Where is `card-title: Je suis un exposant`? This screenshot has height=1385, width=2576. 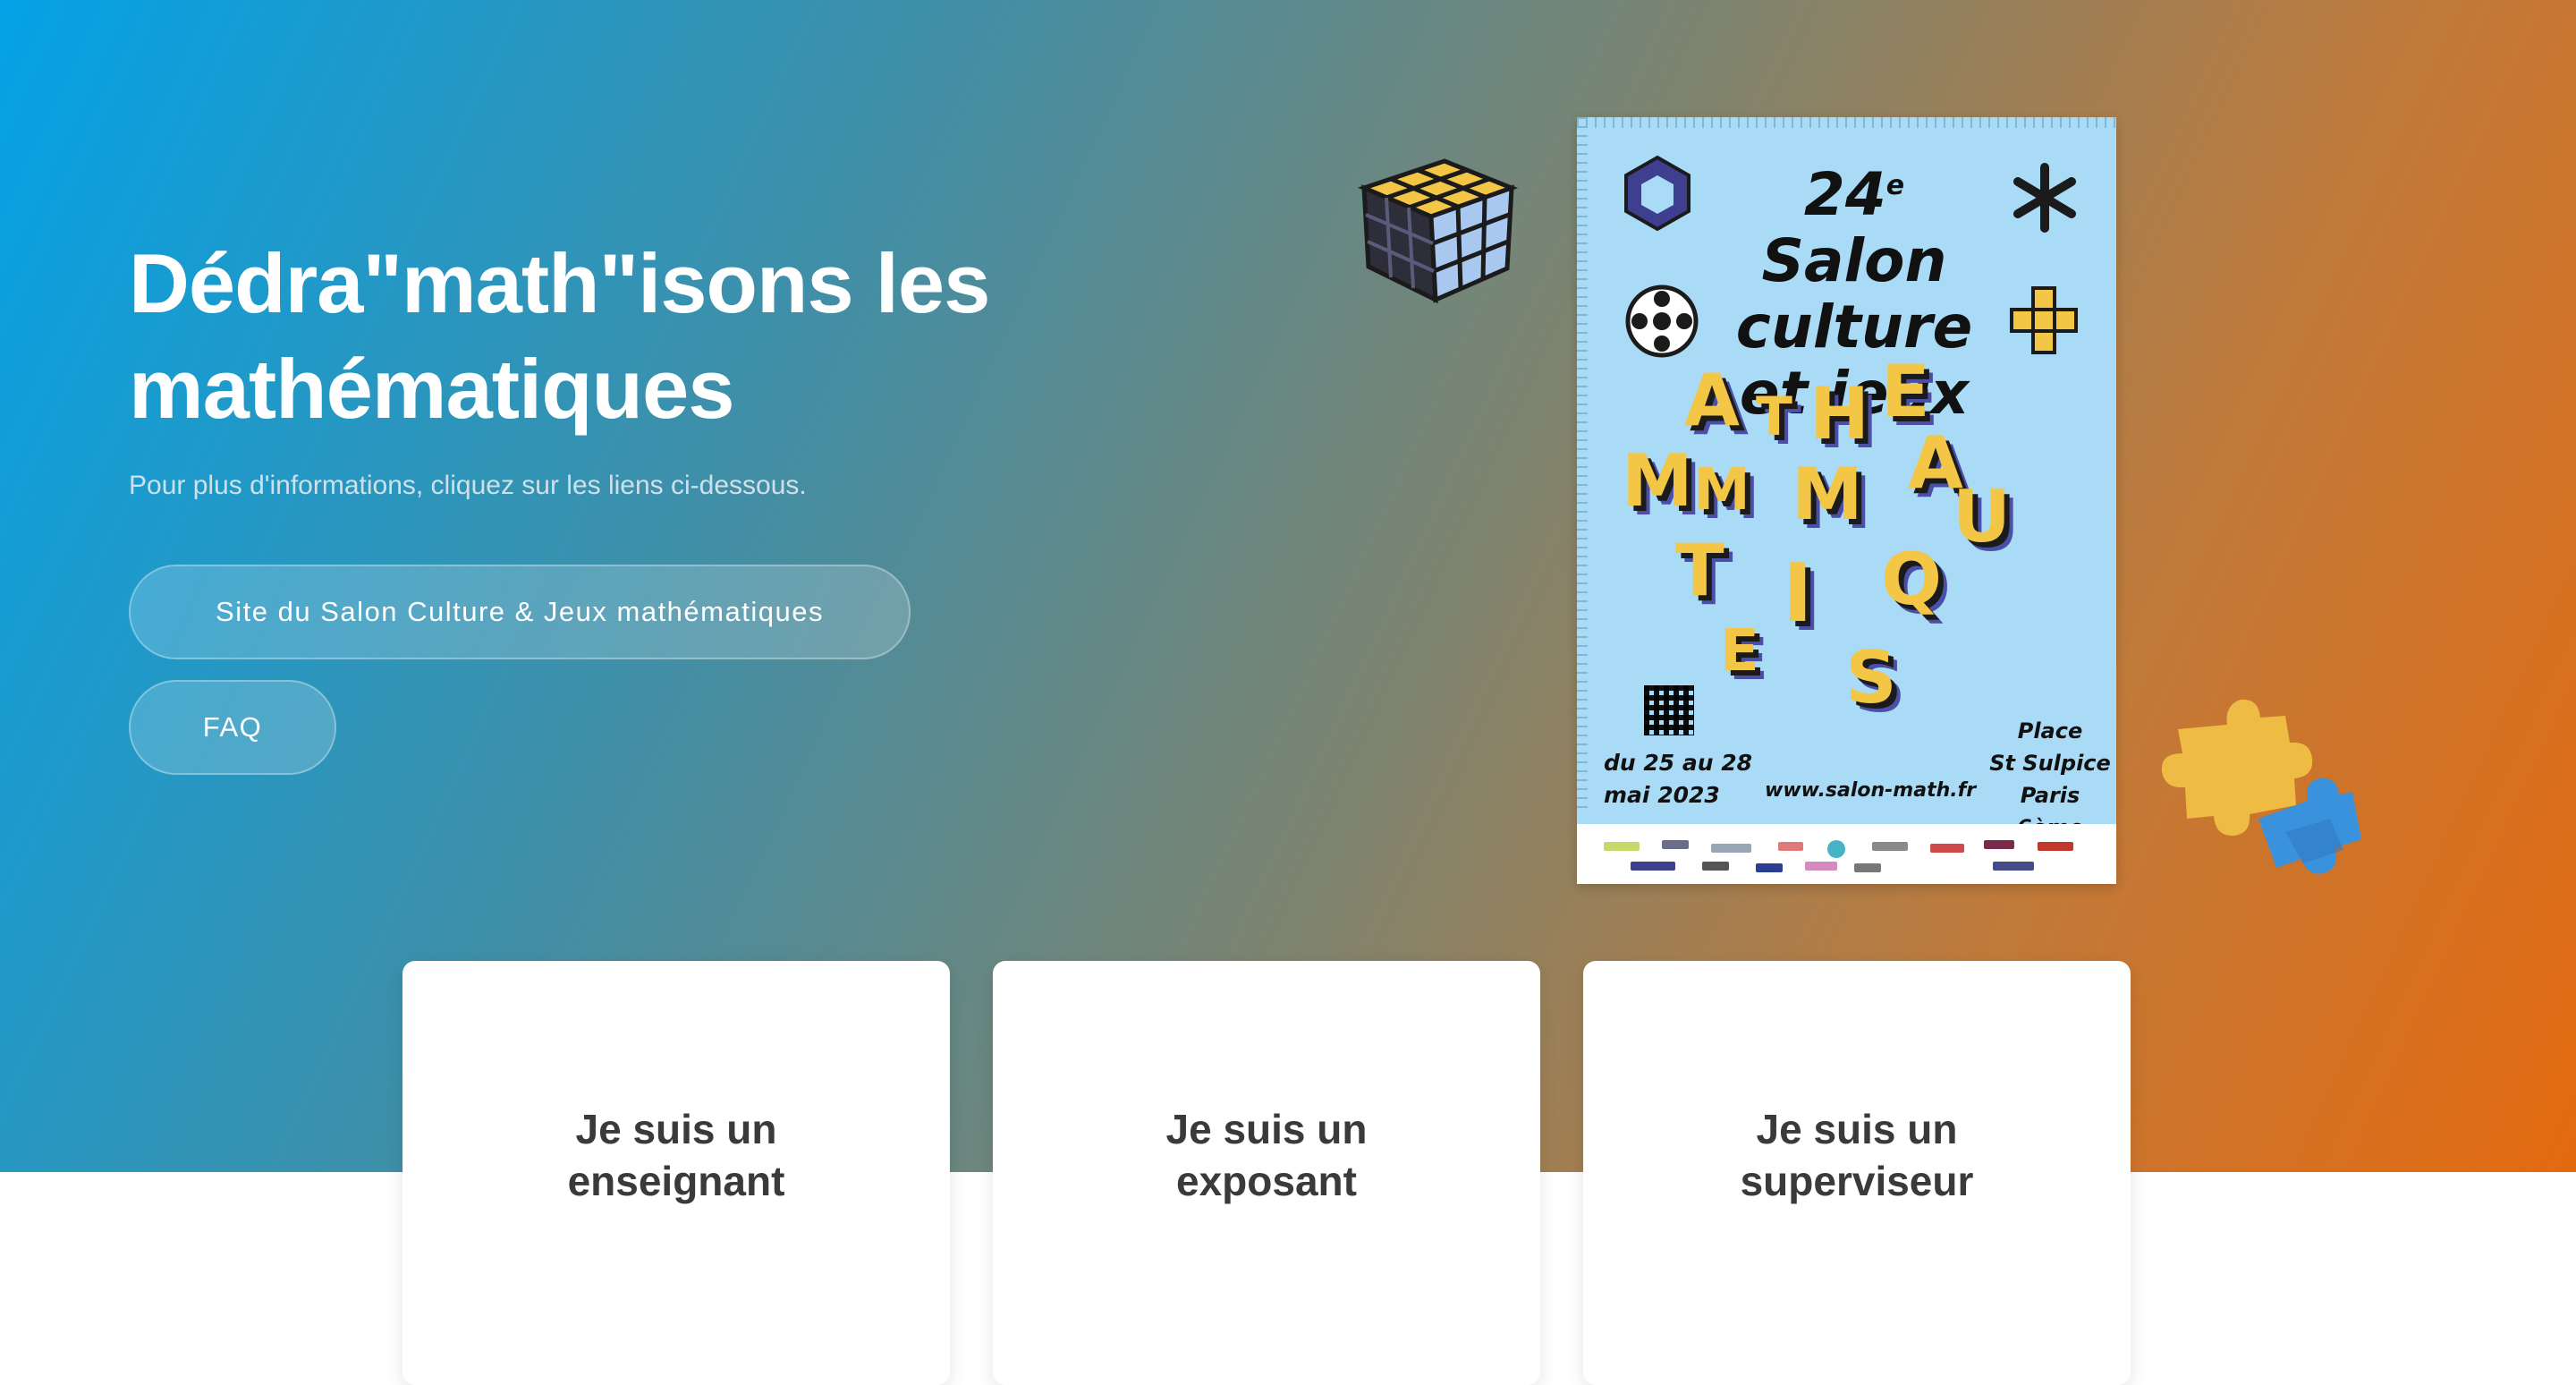 card-title: Je suis un exposant is located at coordinates (1266, 1155).